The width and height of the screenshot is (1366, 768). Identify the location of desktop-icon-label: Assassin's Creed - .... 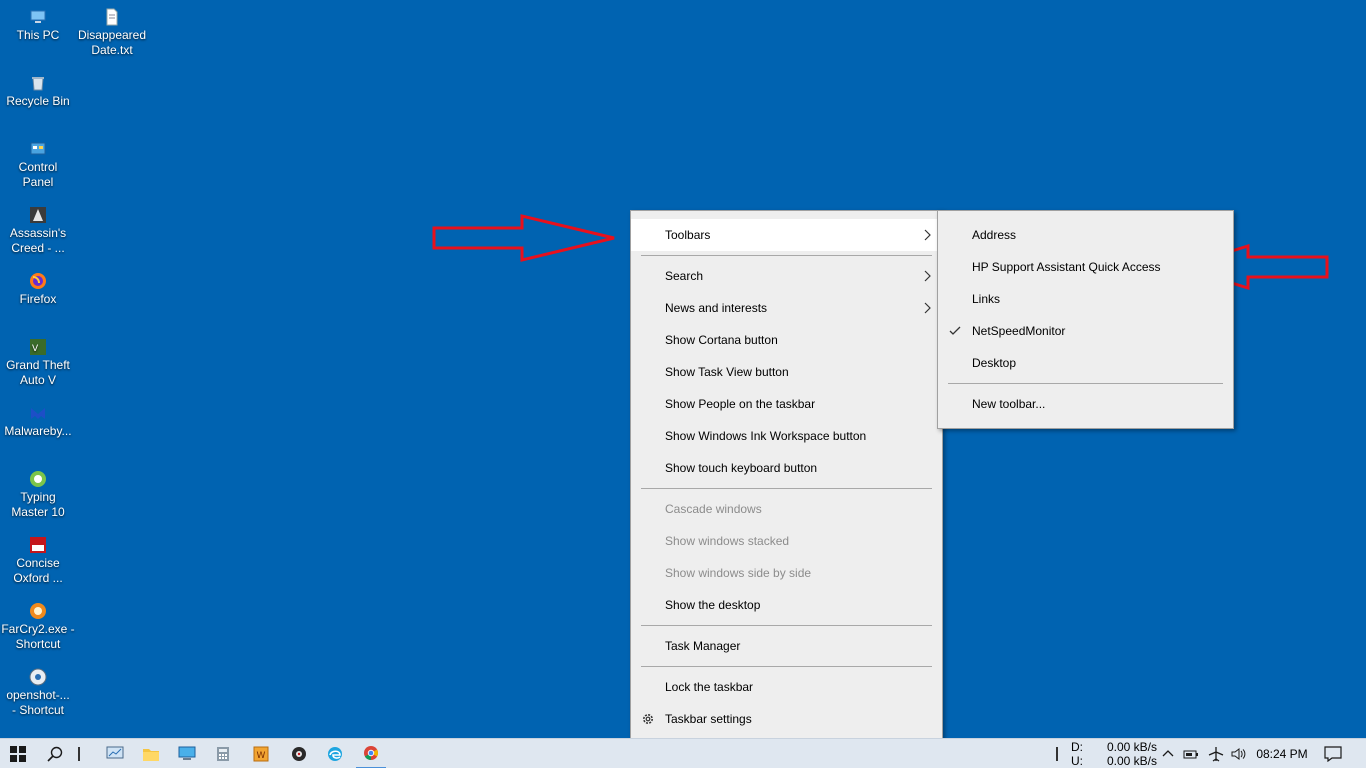
(38, 240).